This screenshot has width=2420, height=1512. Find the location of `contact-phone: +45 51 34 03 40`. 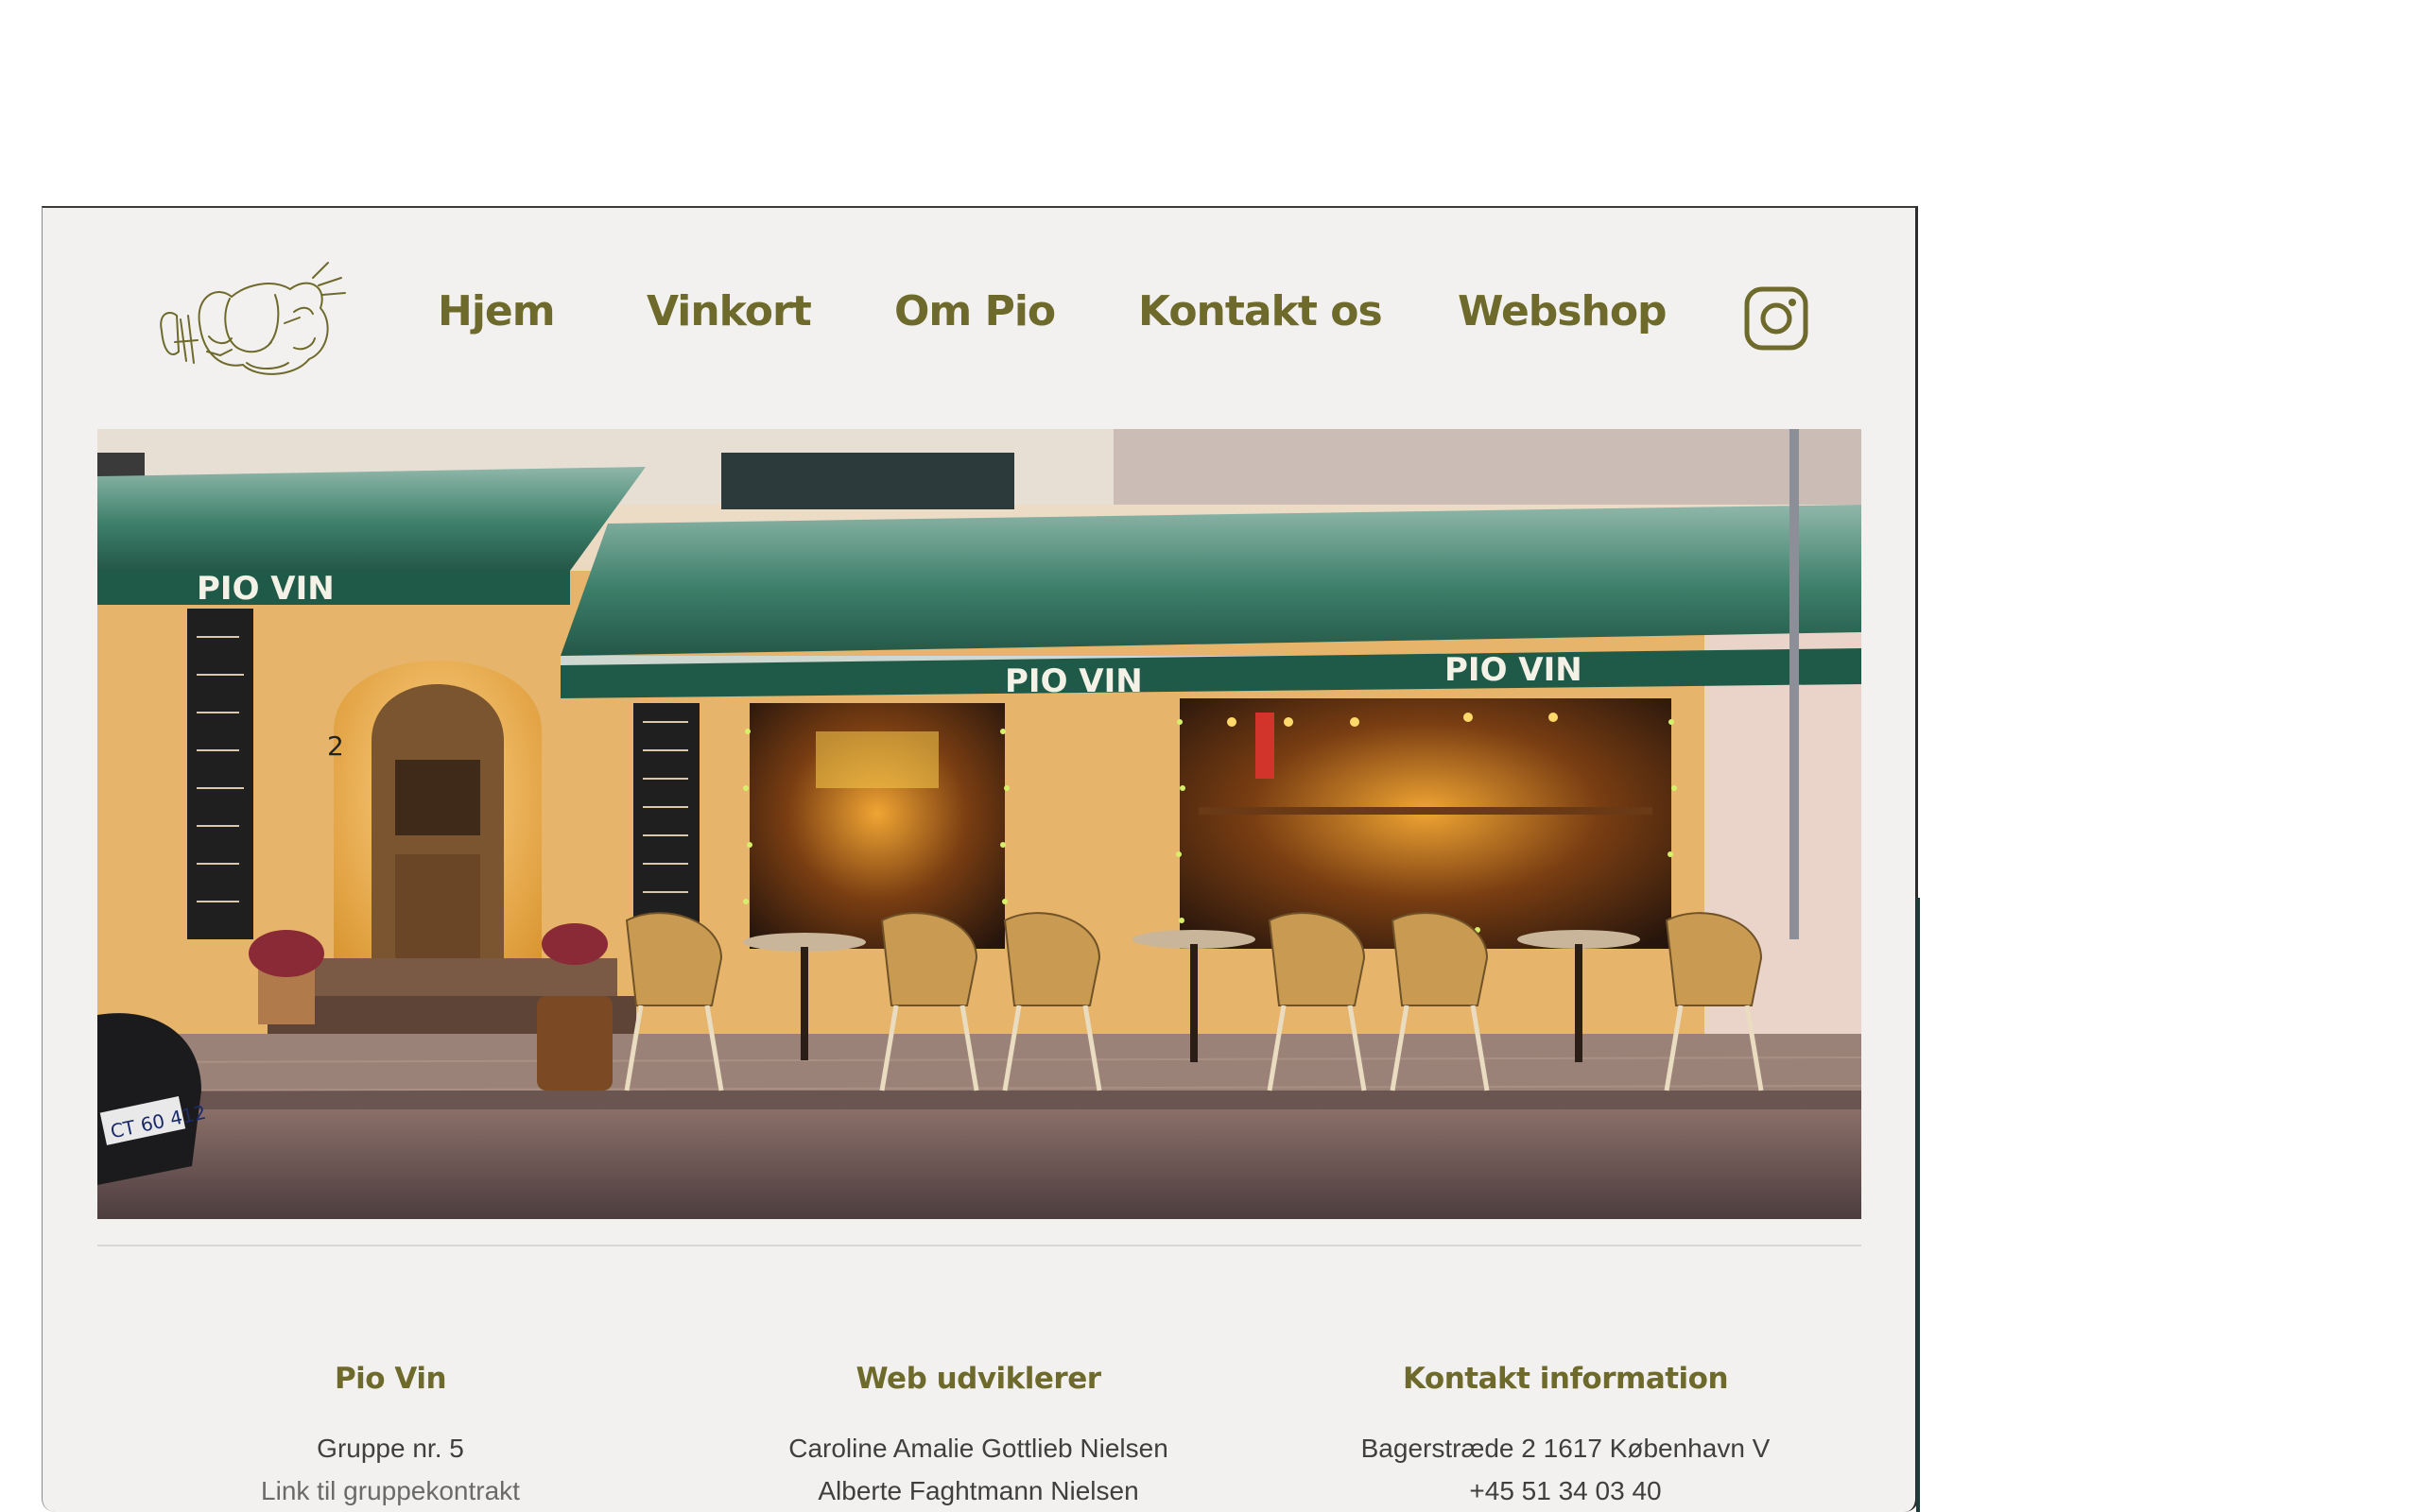

contact-phone: +45 51 34 03 40 is located at coordinates (1566, 1490).